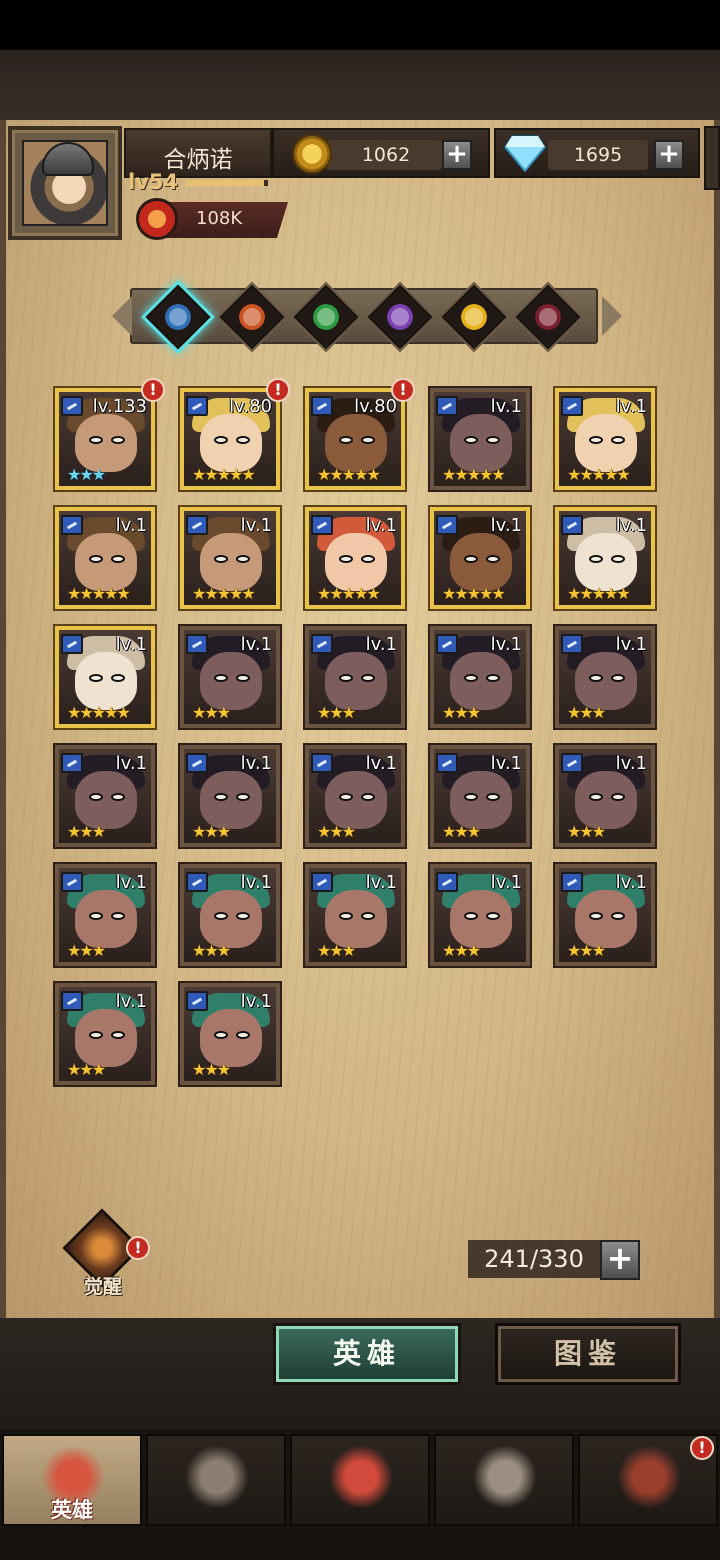  Describe the element at coordinates (119, 406) in the screenshot. I see `hero-level: lv.133` at that location.